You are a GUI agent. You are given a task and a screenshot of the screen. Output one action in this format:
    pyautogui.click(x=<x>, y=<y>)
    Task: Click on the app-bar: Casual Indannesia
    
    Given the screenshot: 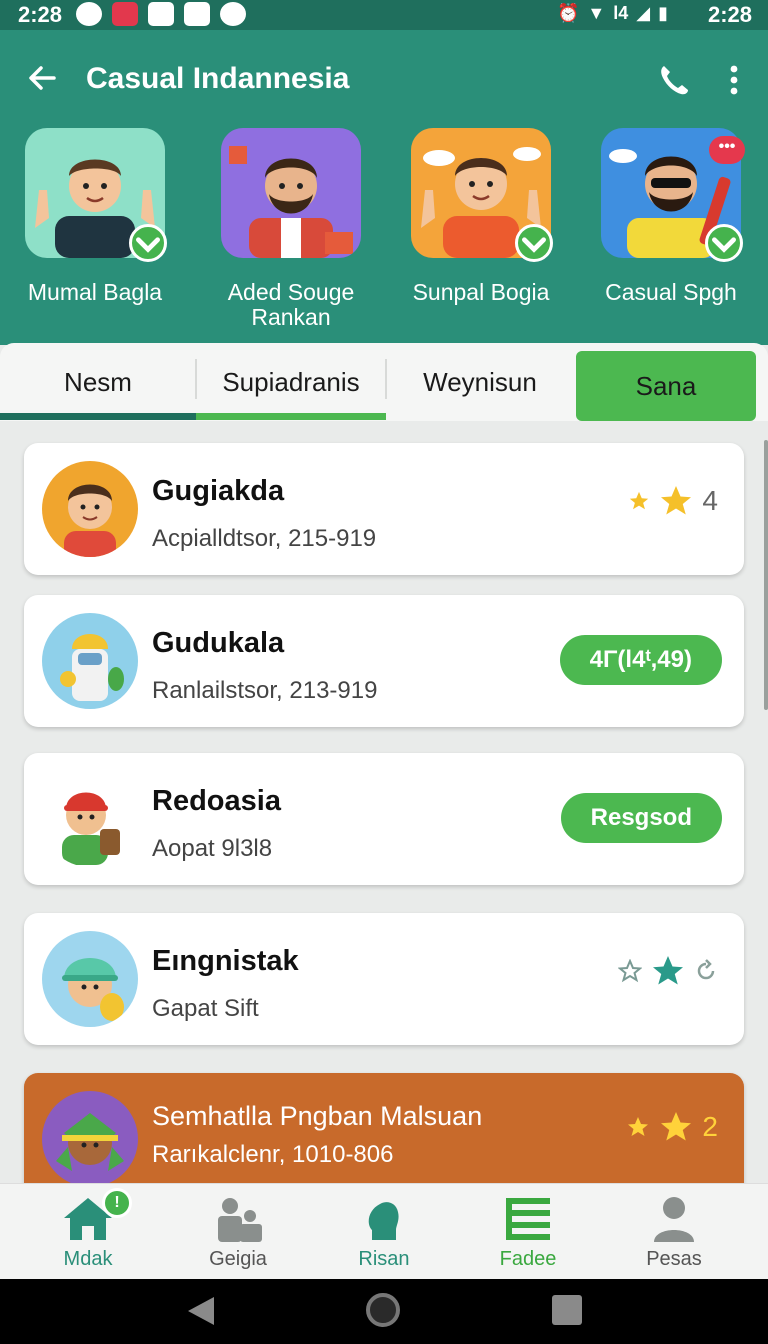 What is the action you would take?
    pyautogui.click(x=384, y=79)
    